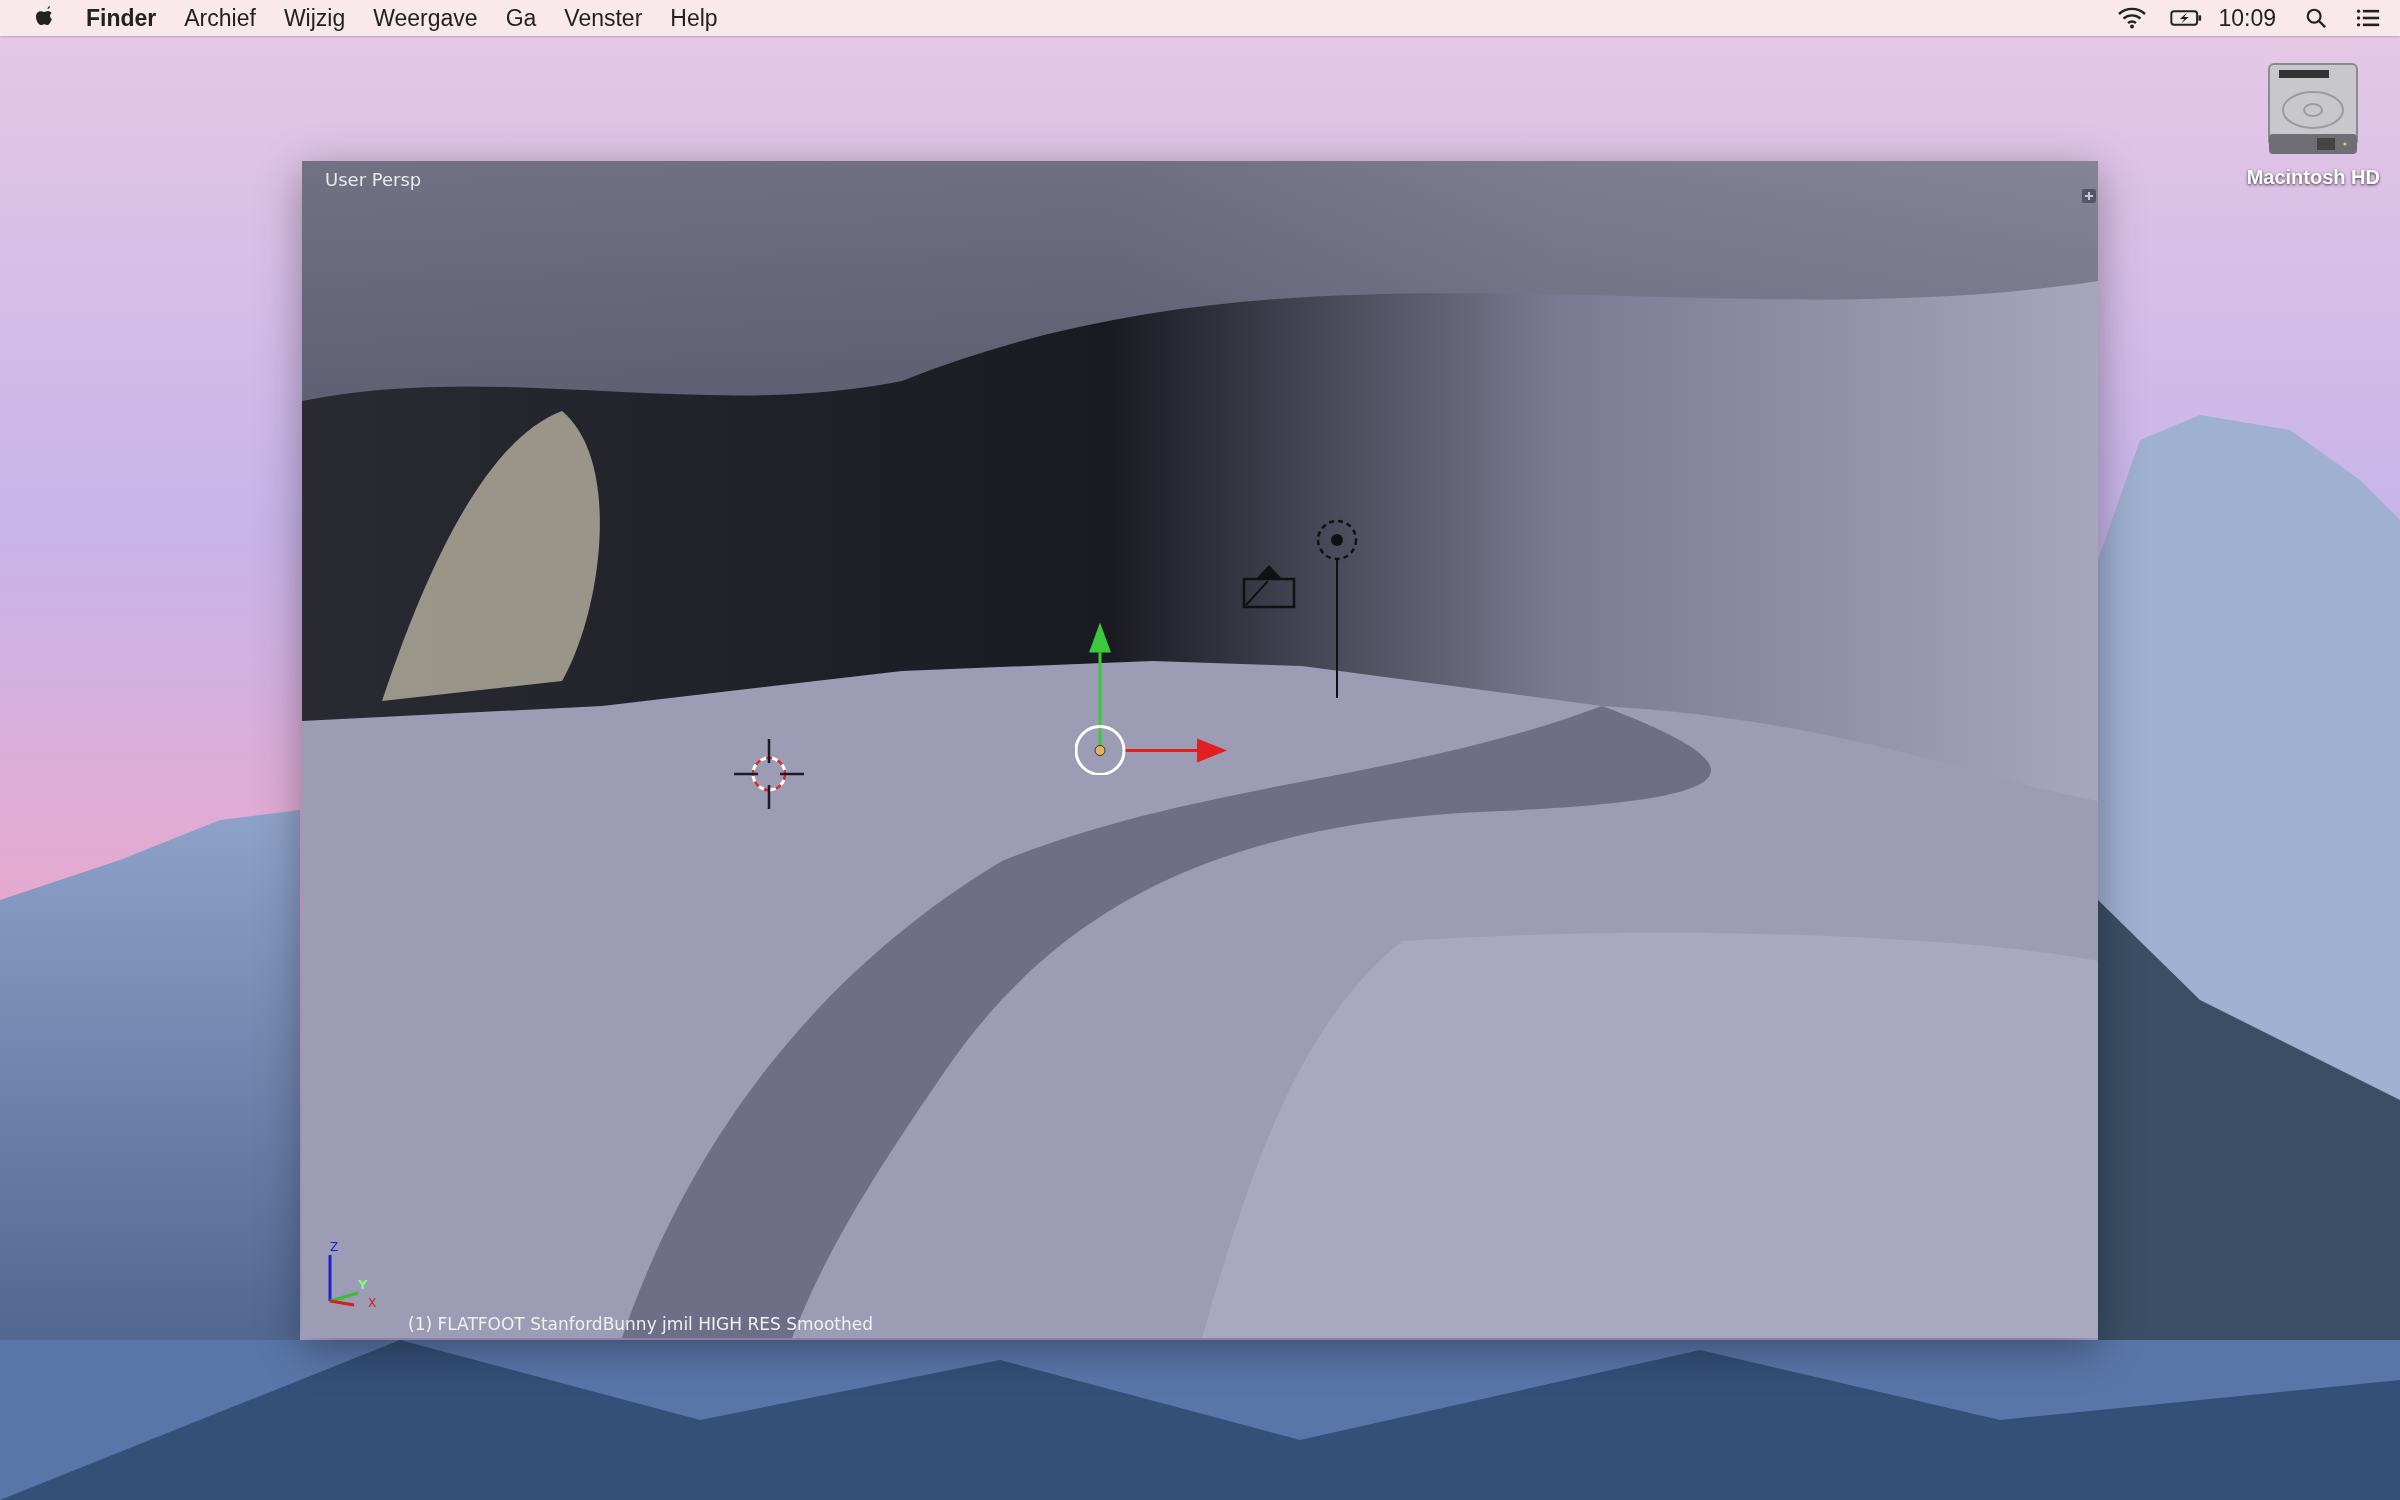 This screenshot has height=1500, width=2400. I want to click on axis-label: Y, so click(363, 1284).